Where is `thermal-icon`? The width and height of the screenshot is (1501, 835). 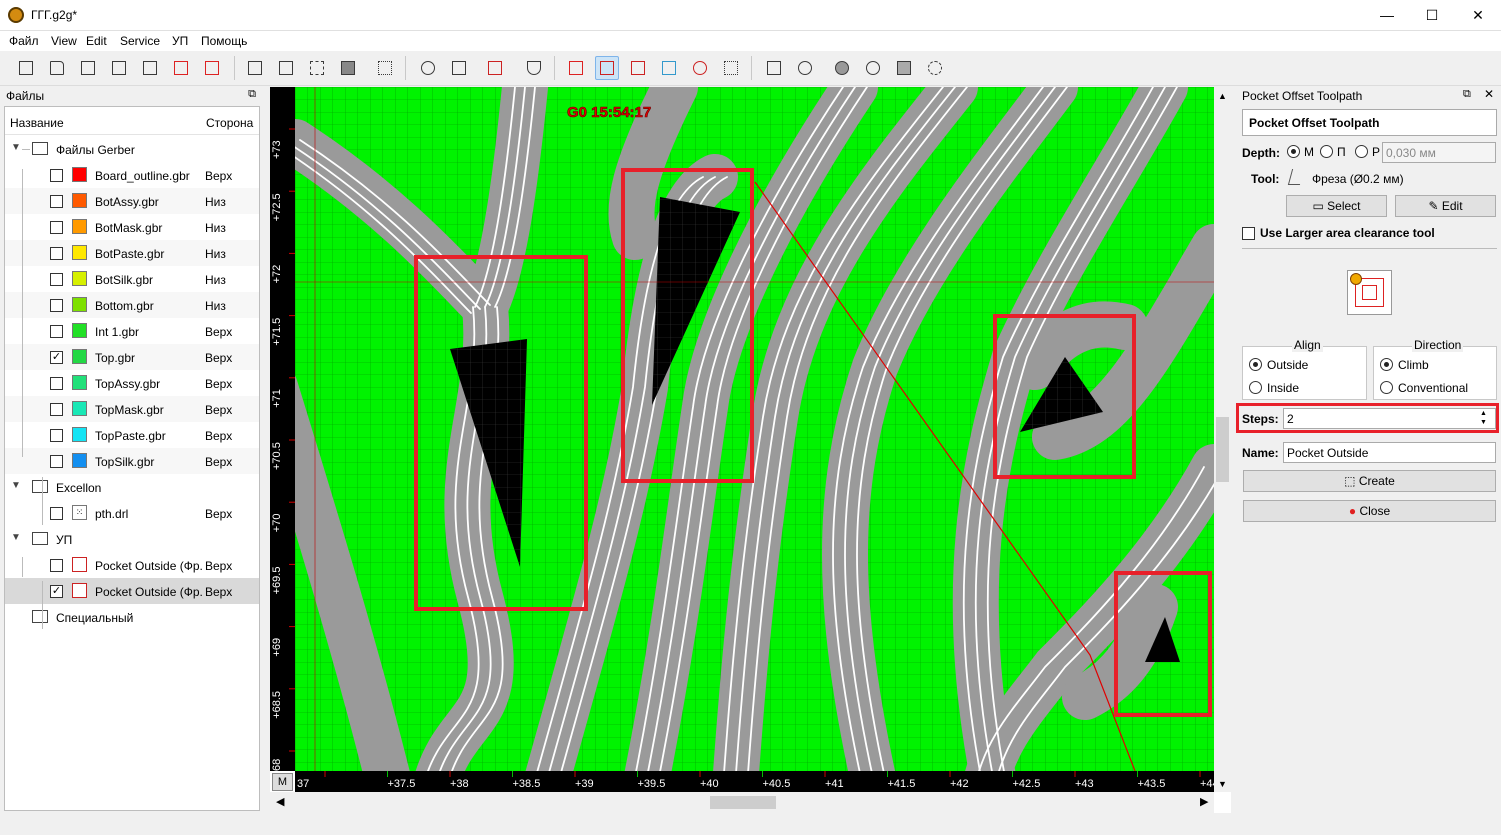
thermal-icon is located at coordinates (700, 68).